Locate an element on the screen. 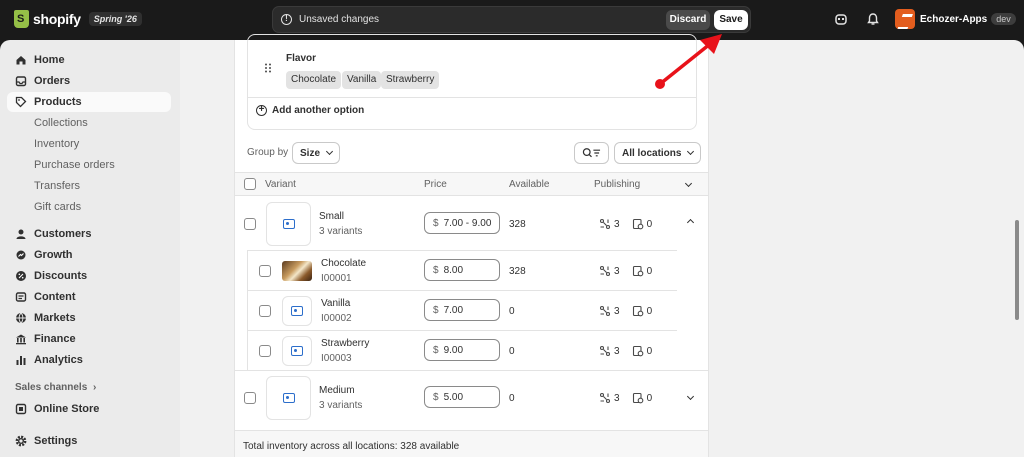 The image size is (1024, 457). sidebar-item-settings: Settings is located at coordinates (89, 441).